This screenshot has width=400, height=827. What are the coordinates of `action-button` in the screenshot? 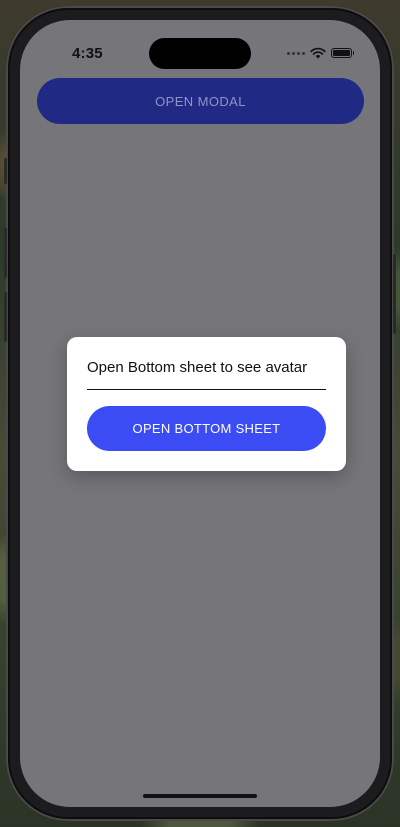 It's located at (5, 171).